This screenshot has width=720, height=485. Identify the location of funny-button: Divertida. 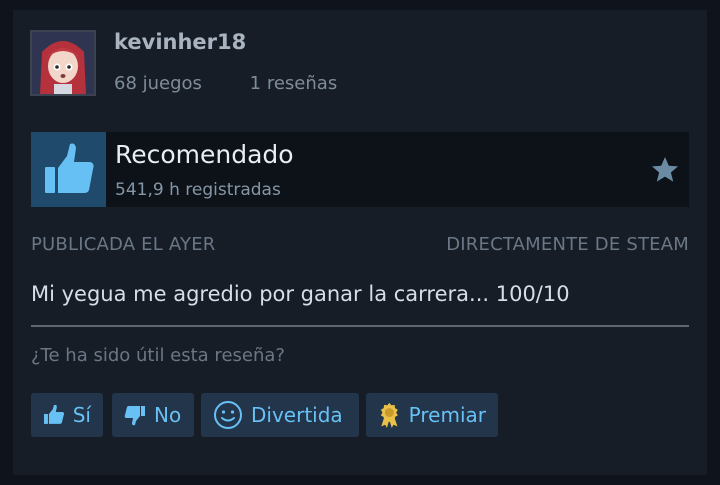
(280, 415).